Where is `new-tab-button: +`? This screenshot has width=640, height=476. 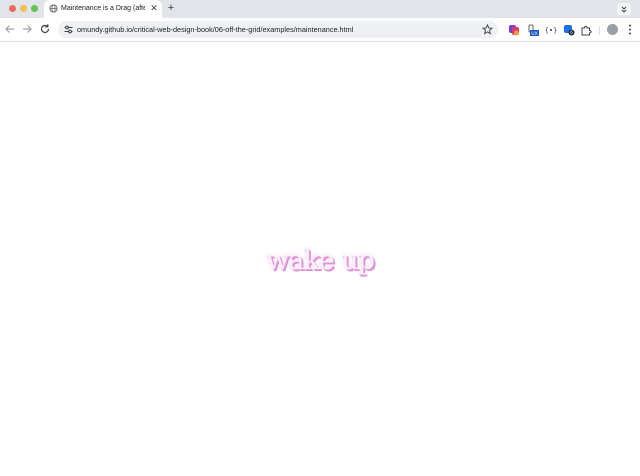 new-tab-button: + is located at coordinates (171, 8).